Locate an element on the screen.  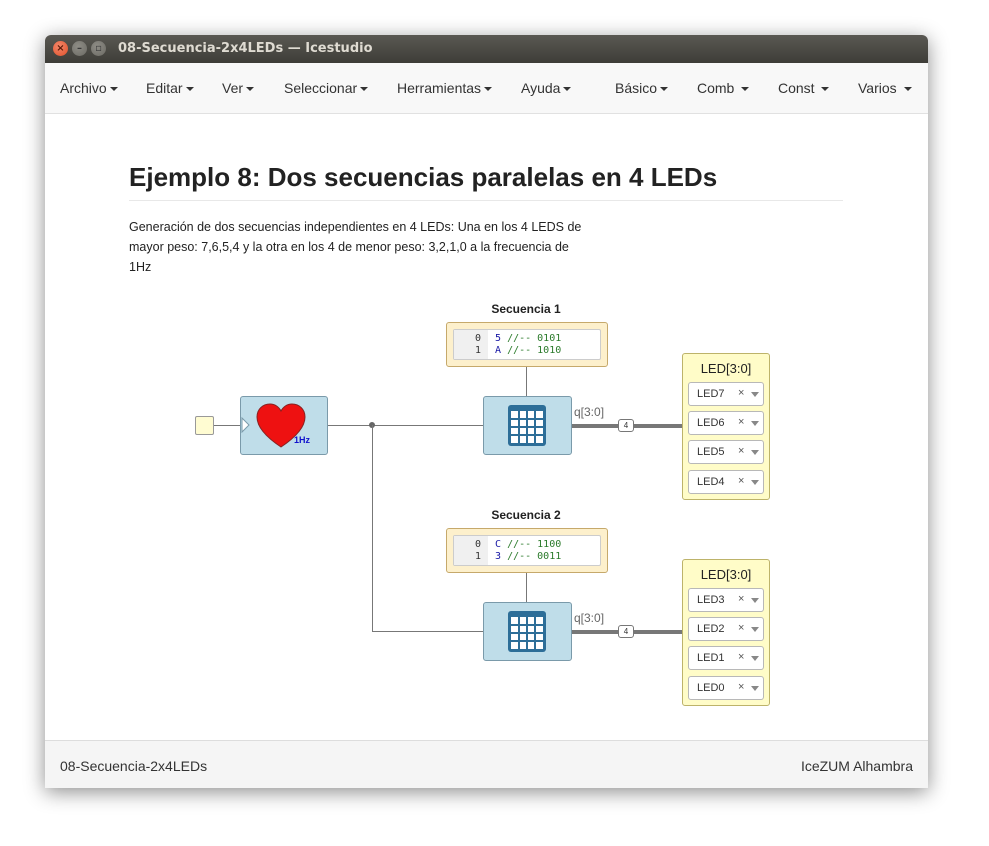
window-maximize-button: ▫ is located at coordinates (98, 48).